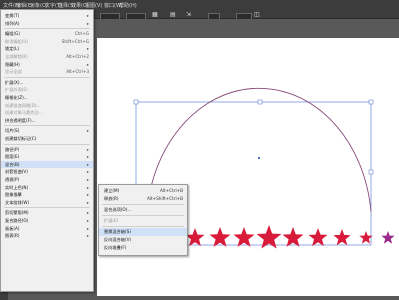 This screenshot has width=399, height=300. What do you see at coordinates (143, 248) in the screenshot?
I see `submenu-item: 反向堆叠(F)` at bounding box center [143, 248].